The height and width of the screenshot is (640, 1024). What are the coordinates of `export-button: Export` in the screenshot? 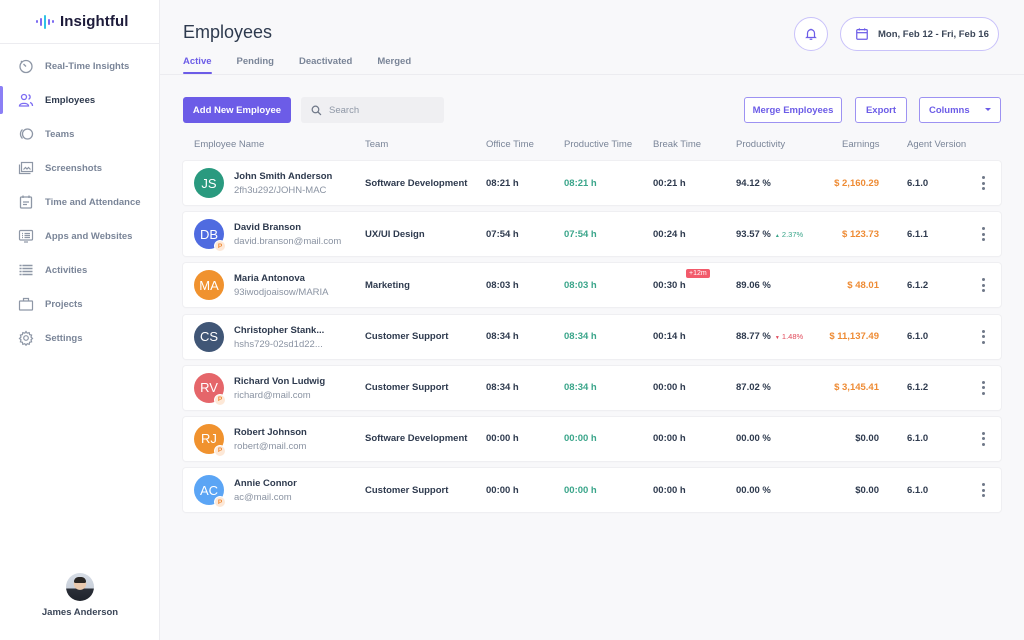 It's located at (881, 110).